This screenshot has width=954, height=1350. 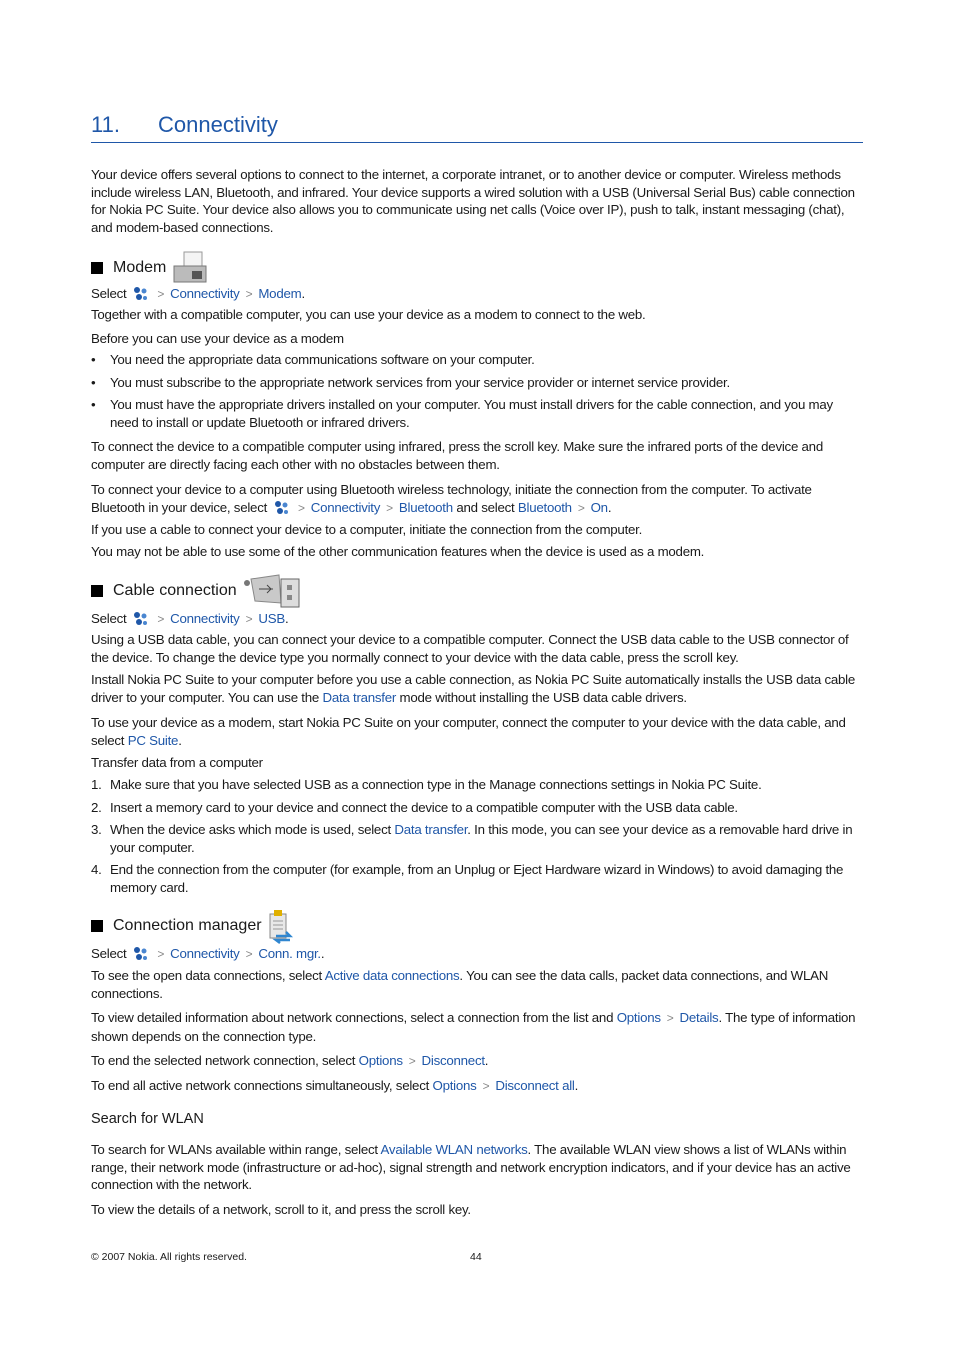 What do you see at coordinates (169, 1257) in the screenshot?
I see `footer-copyright: © 2007 Nokia. All rights reserved.` at bounding box center [169, 1257].